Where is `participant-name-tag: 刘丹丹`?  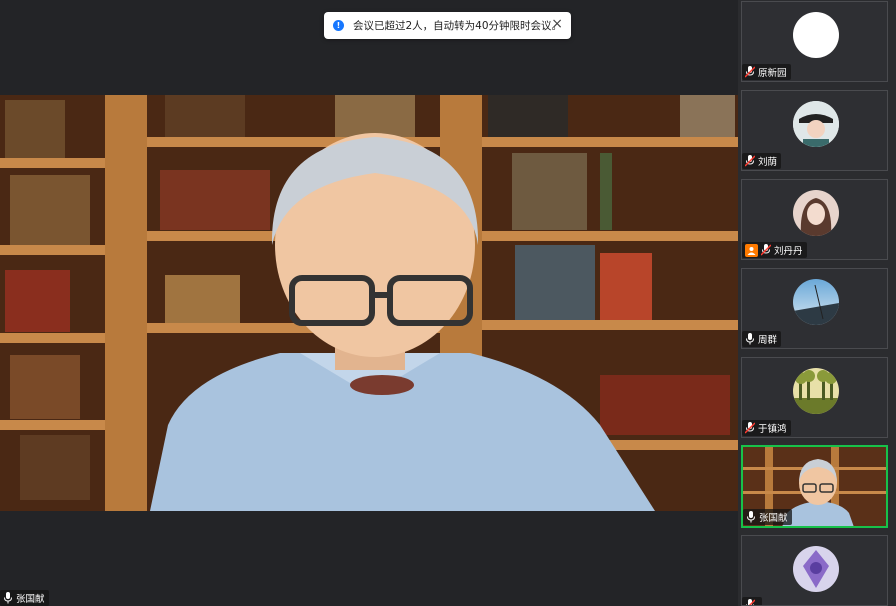 participant-name-tag: 刘丹丹 is located at coordinates (774, 250).